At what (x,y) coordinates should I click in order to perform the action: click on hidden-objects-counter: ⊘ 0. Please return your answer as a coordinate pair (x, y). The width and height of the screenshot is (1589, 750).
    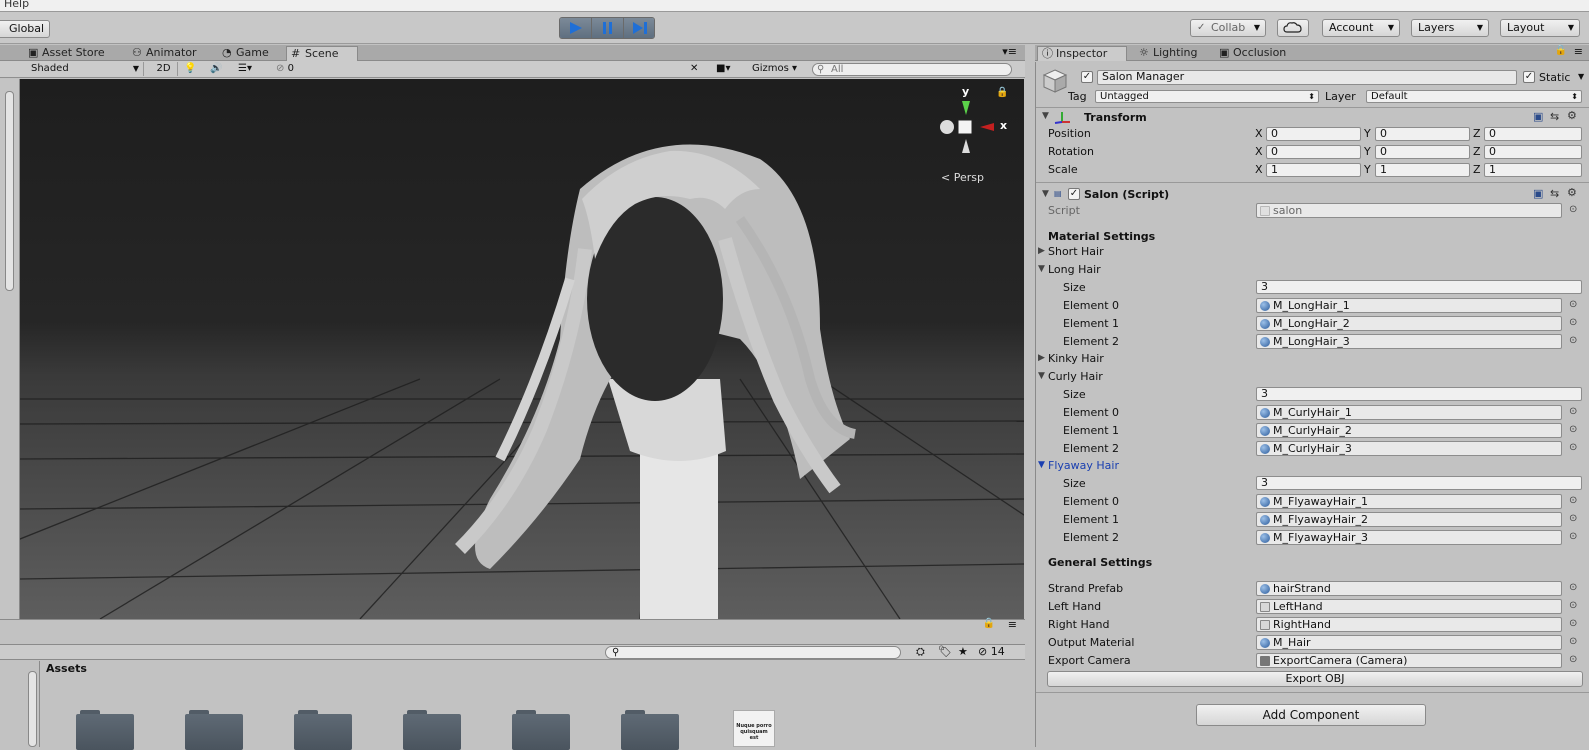
    Looking at the image, I should click on (291, 69).